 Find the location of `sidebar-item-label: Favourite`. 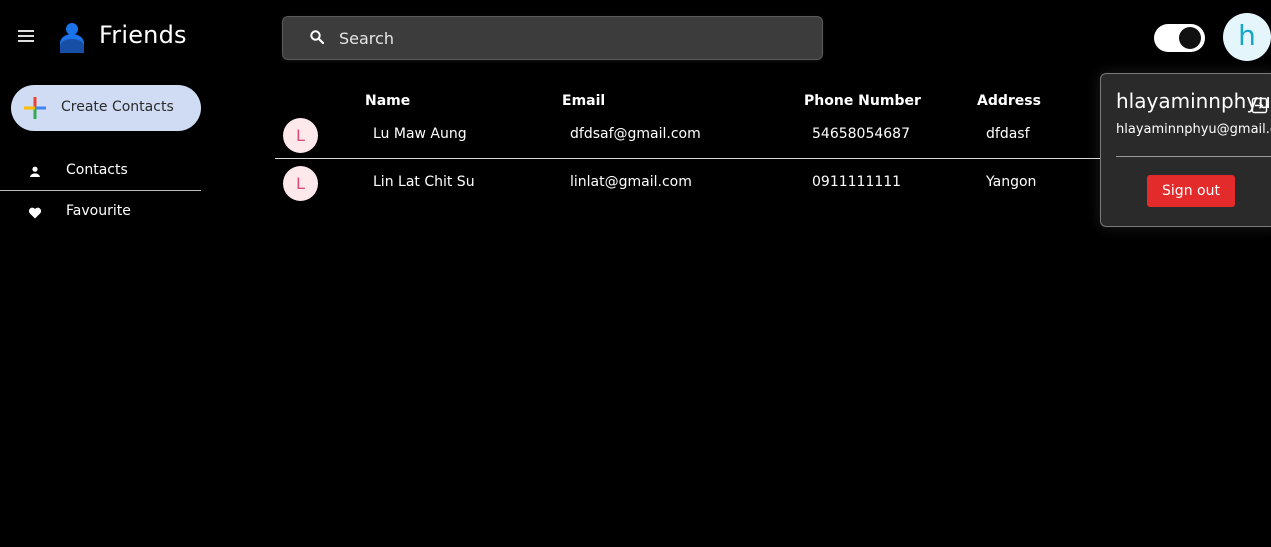

sidebar-item-label: Favourite is located at coordinates (98, 211).